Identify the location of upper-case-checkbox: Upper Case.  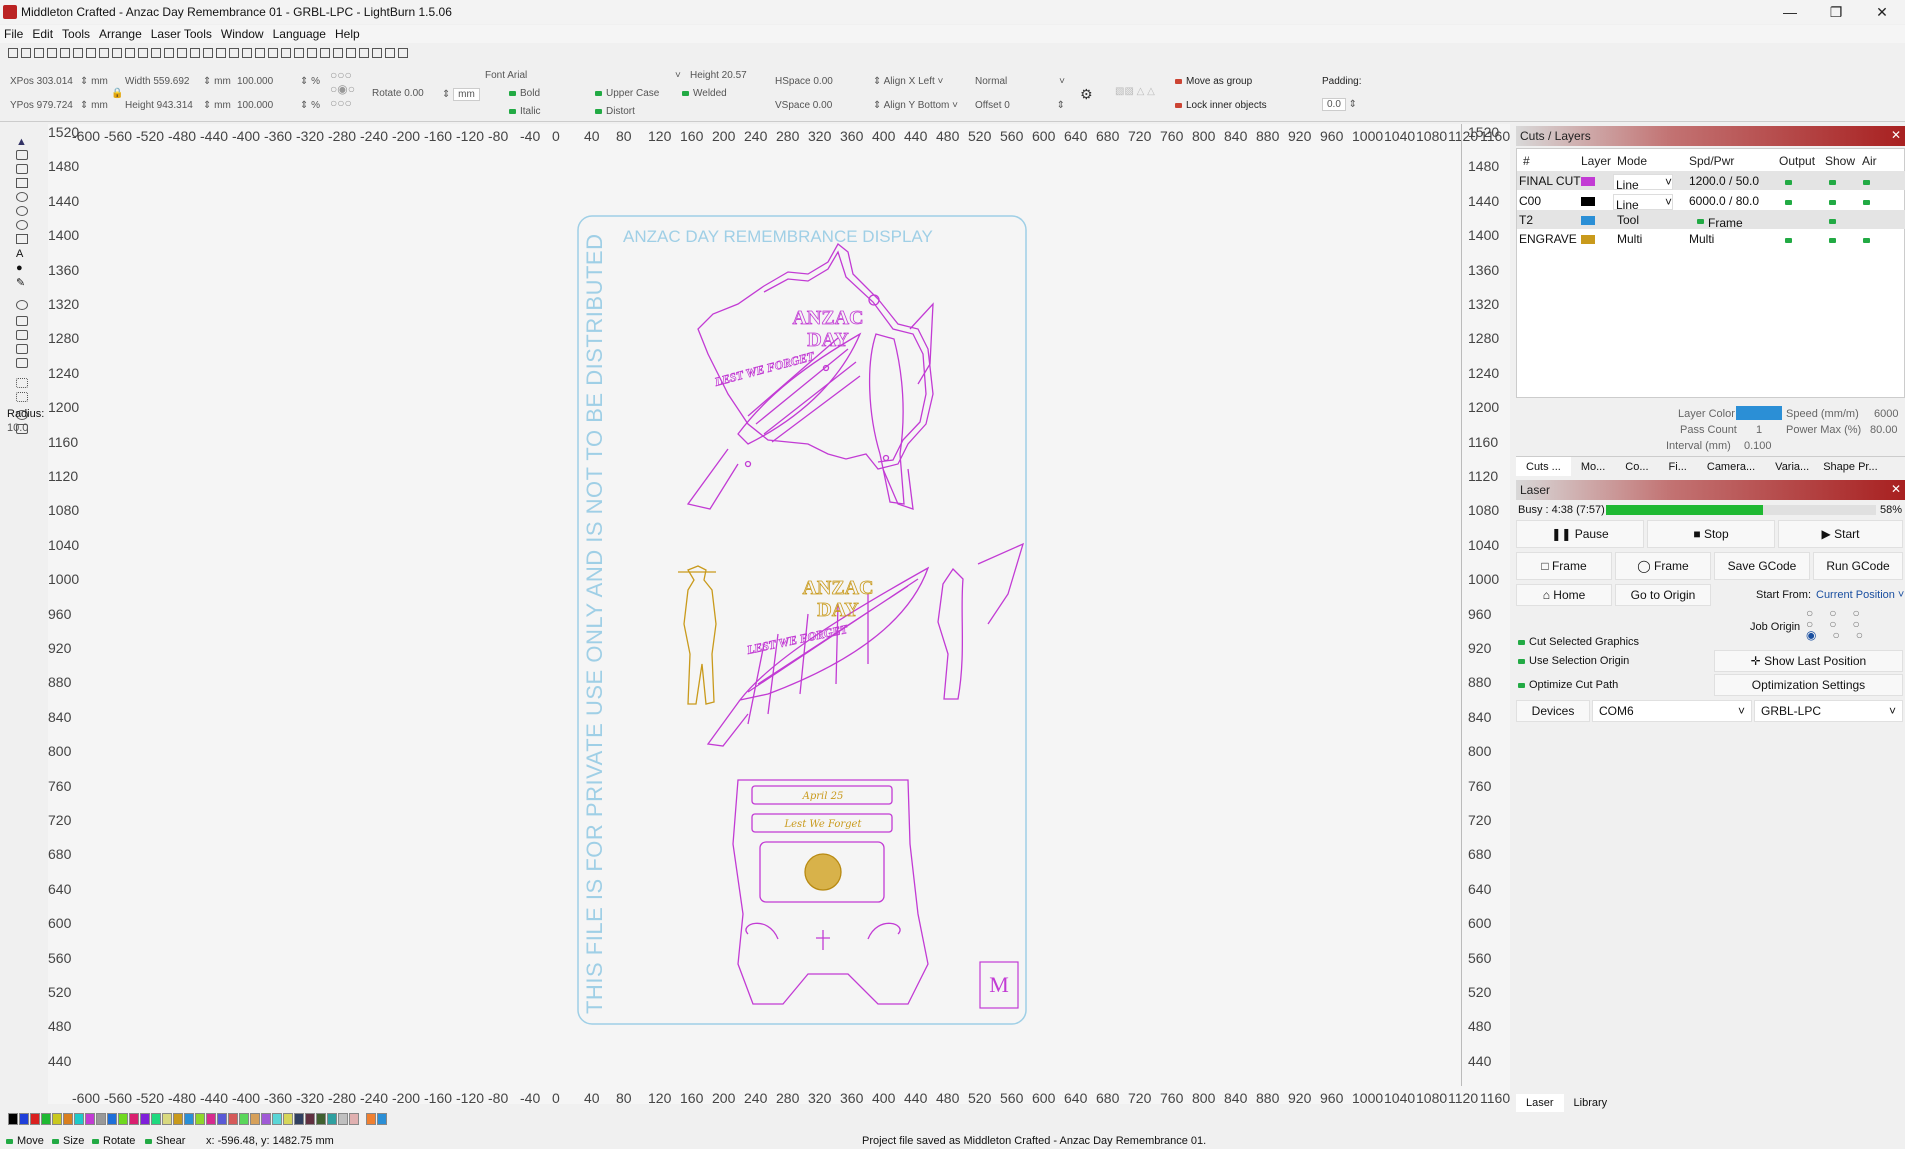
(632, 93).